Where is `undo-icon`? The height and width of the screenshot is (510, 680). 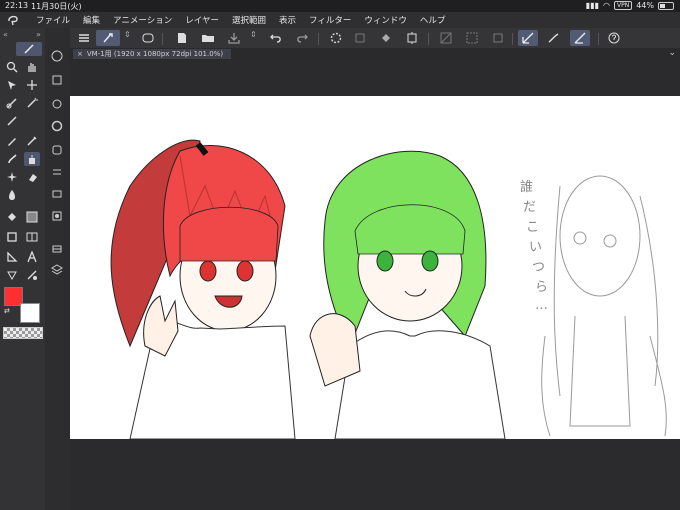
undo-icon is located at coordinates (276, 38).